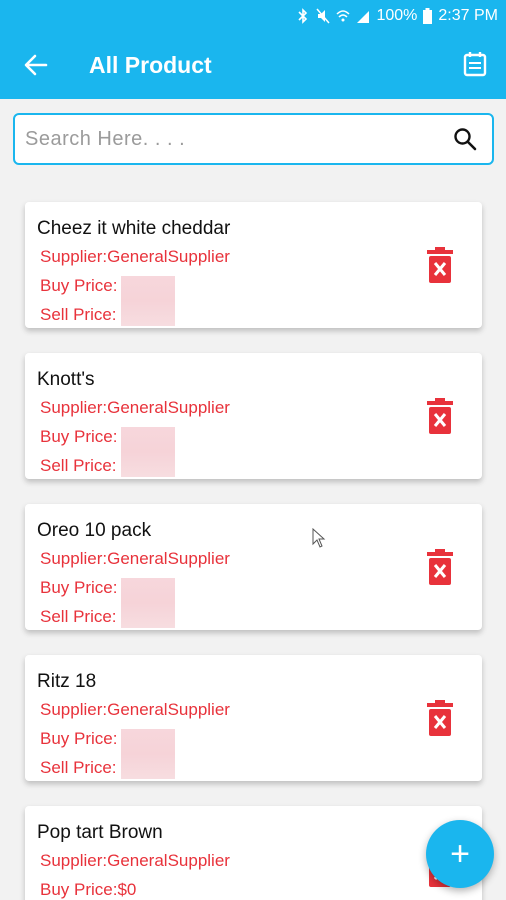  What do you see at coordinates (94, 530) in the screenshot?
I see `product-name: Oreo 10 pack` at bounding box center [94, 530].